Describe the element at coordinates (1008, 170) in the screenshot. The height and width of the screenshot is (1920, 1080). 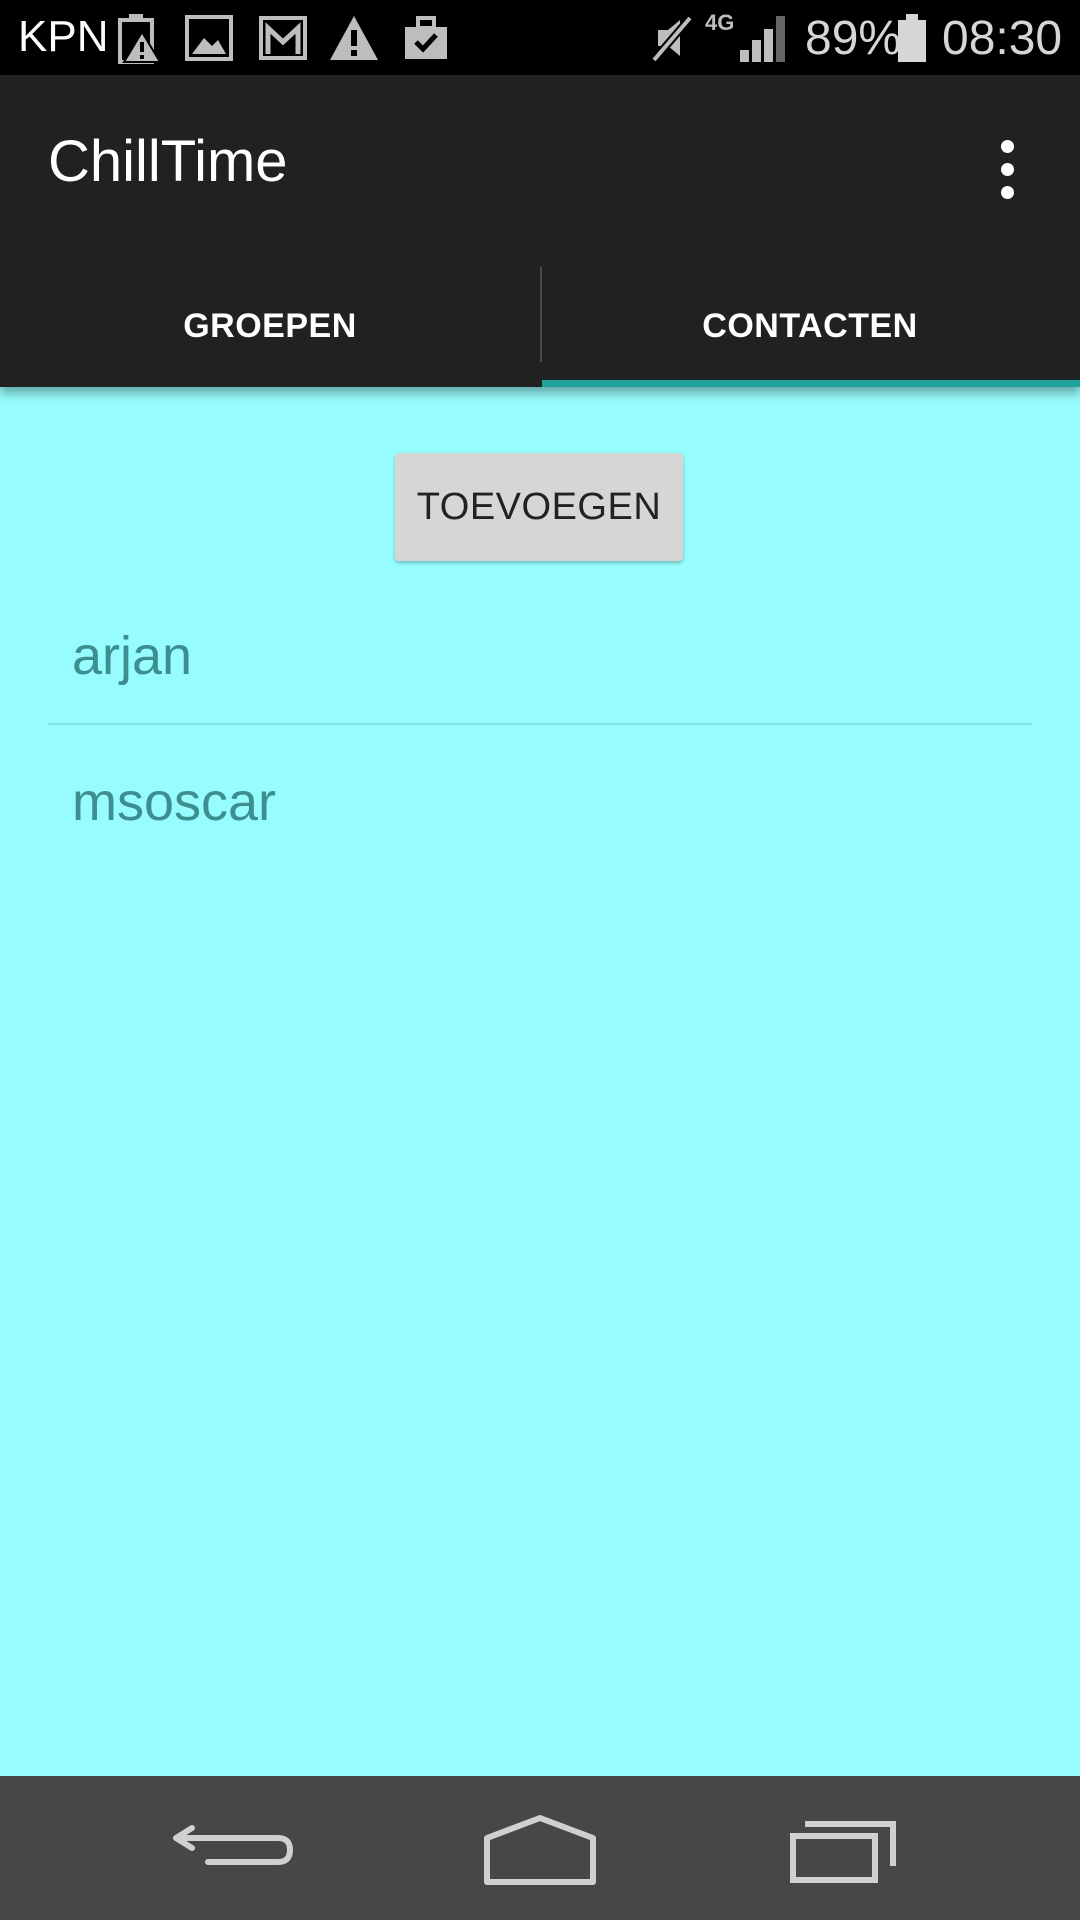
I see `overflow-menu-icon` at that location.